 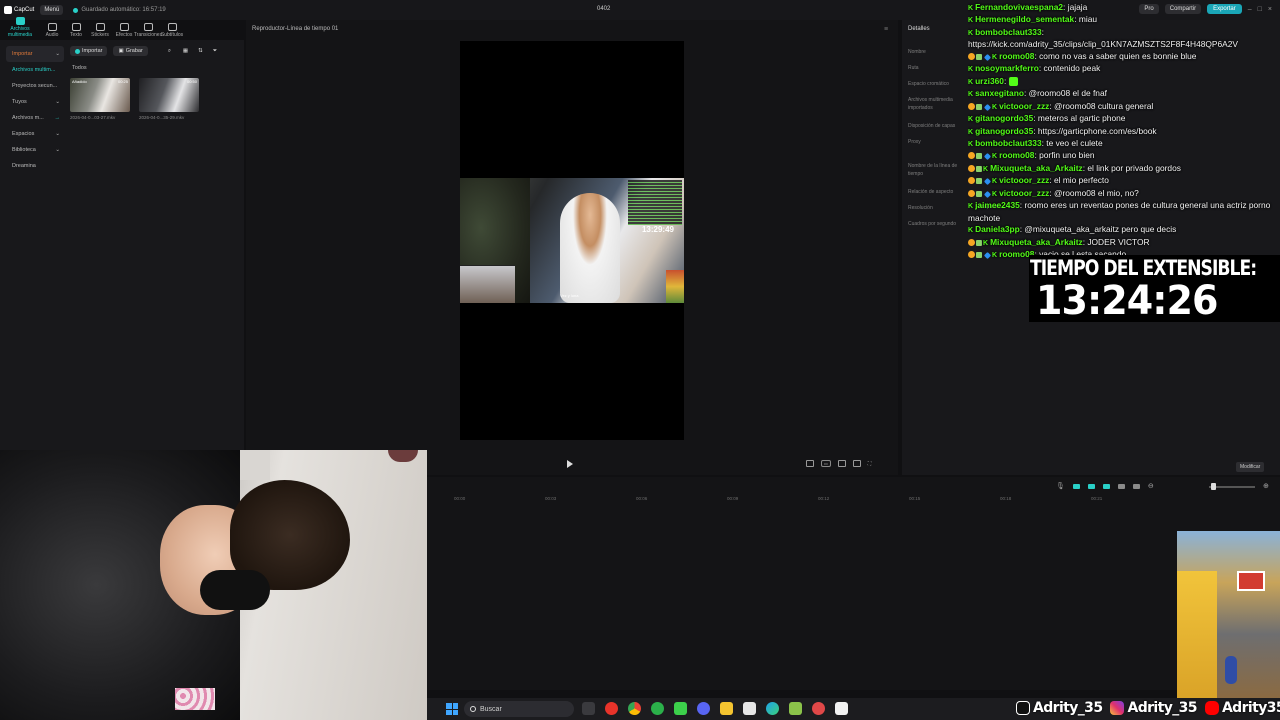 What do you see at coordinates (35, 150) in the screenshot?
I see `nav-library: Biblioteca ⌄` at bounding box center [35, 150].